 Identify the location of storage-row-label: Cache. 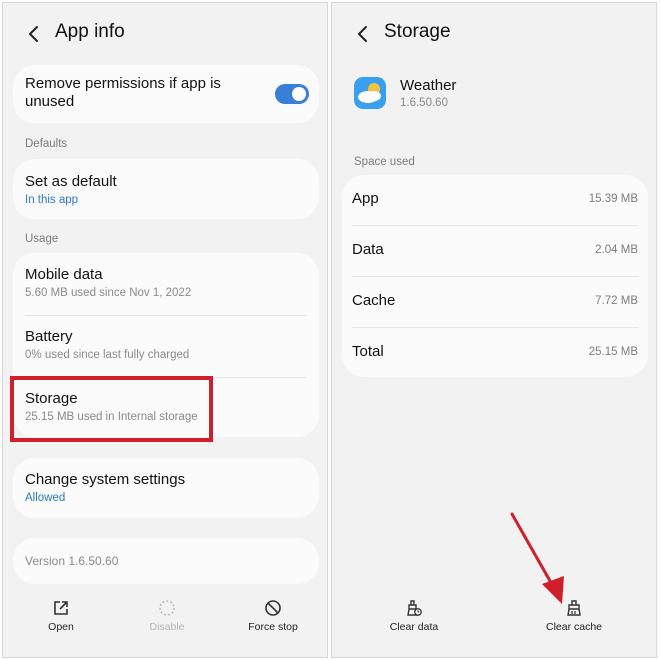
(374, 300).